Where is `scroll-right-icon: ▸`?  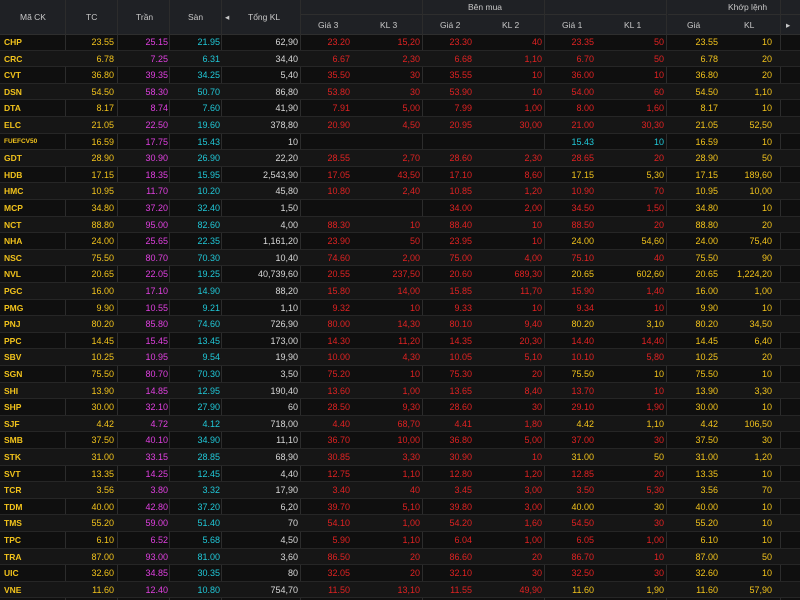 scroll-right-icon: ▸ is located at coordinates (788, 25).